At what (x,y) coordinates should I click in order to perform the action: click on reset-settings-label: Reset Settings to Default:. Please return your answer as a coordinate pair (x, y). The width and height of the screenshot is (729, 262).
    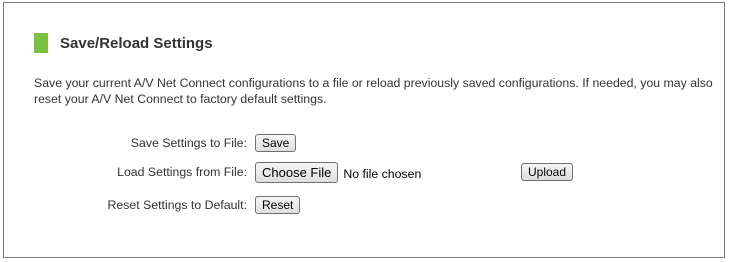
    Looking at the image, I should click on (177, 205).